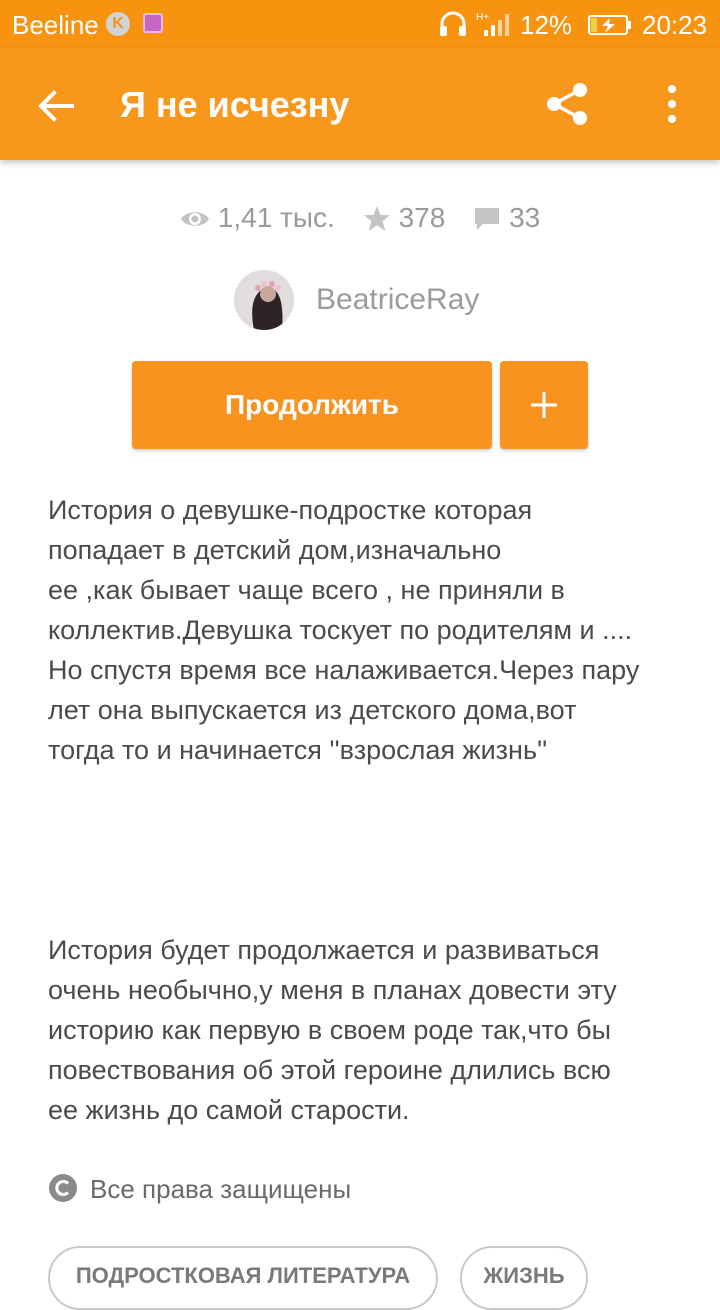 This screenshot has width=720, height=1310. I want to click on views-count: 1,41 тыс., so click(276, 217).